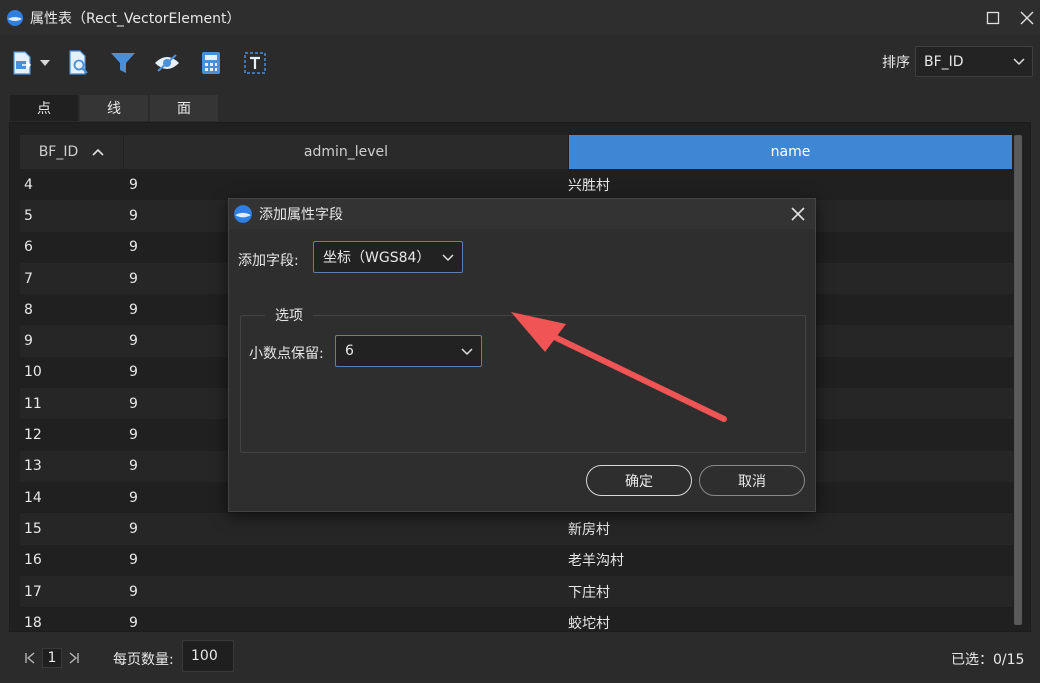 The height and width of the screenshot is (683, 1040). What do you see at coordinates (589, 185) in the screenshot?
I see `cell-name: 兴胜村` at bounding box center [589, 185].